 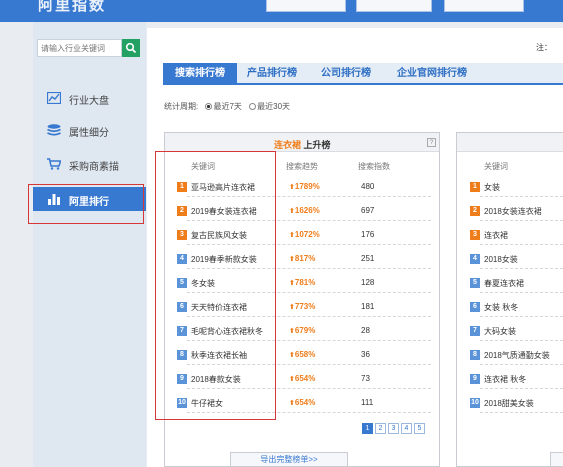 What do you see at coordinates (500, 331) in the screenshot?
I see `keyword-link: 大码女装` at bounding box center [500, 331].